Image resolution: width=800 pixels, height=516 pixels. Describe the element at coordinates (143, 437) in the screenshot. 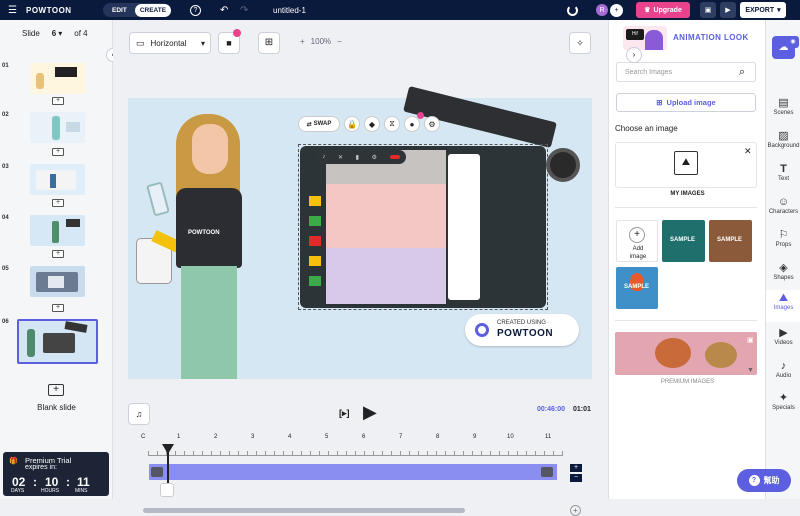

I see `tick-label: C` at that location.